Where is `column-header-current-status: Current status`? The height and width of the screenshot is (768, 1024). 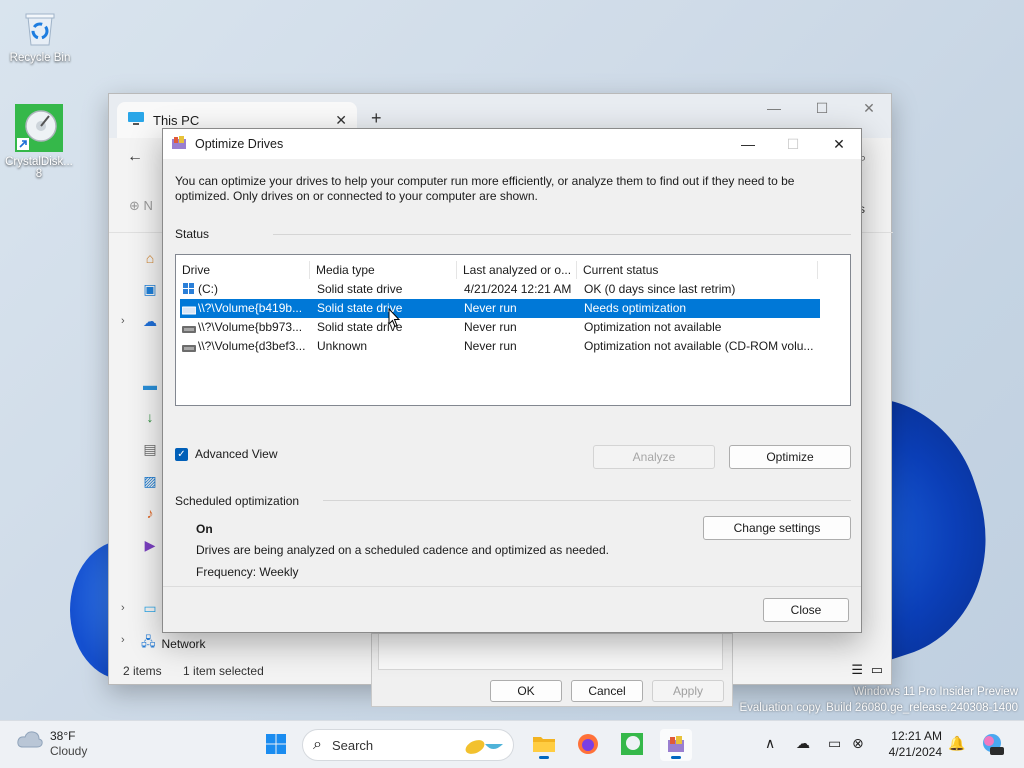
column-header-current-status: Current status is located at coordinates (697, 270).